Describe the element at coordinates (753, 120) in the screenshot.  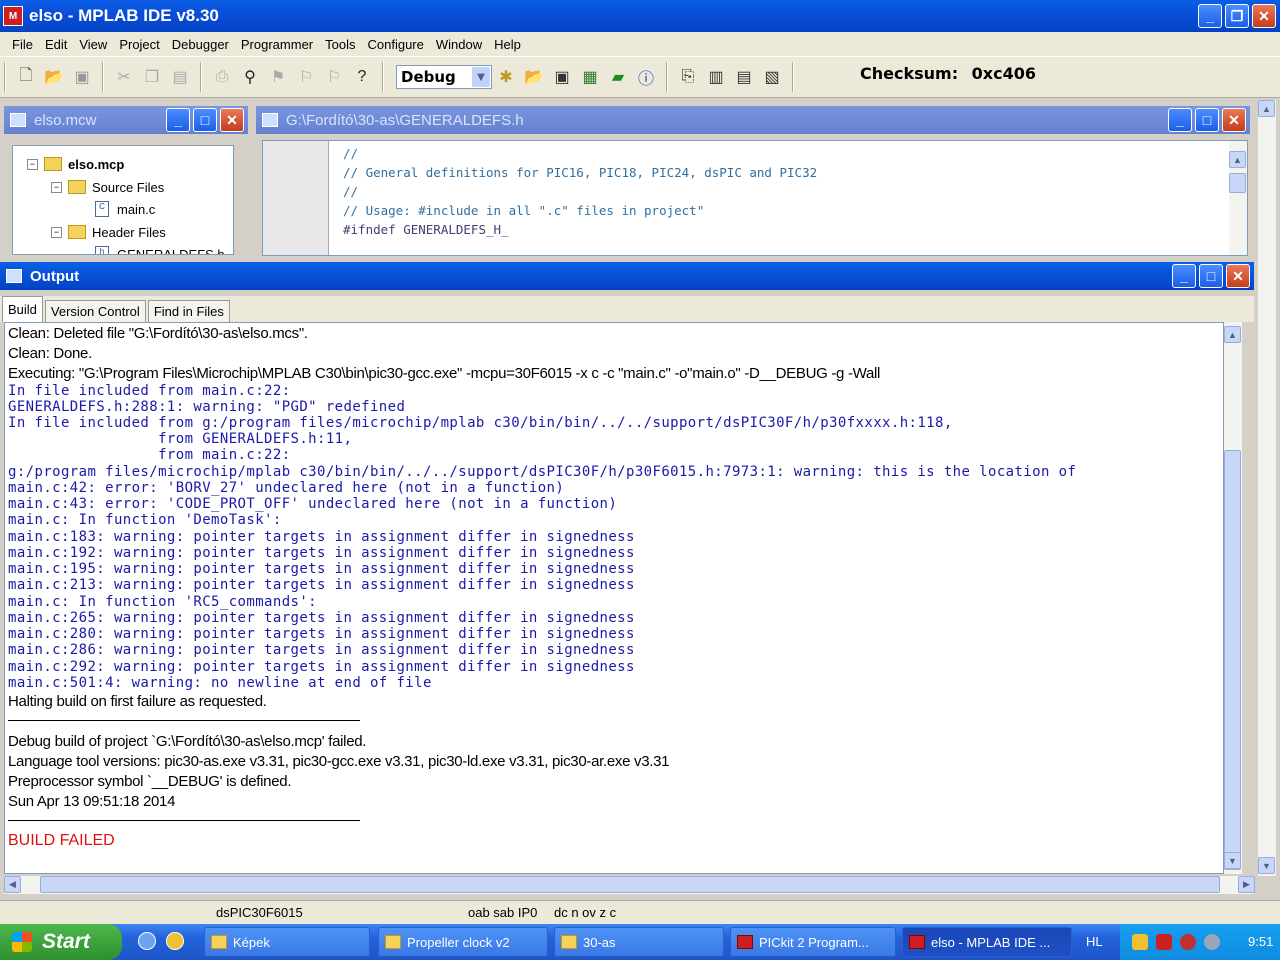
I see `editor-title-bar: G:\Fordító\30-as\GENERALDEFS.h _ □ ✕` at that location.